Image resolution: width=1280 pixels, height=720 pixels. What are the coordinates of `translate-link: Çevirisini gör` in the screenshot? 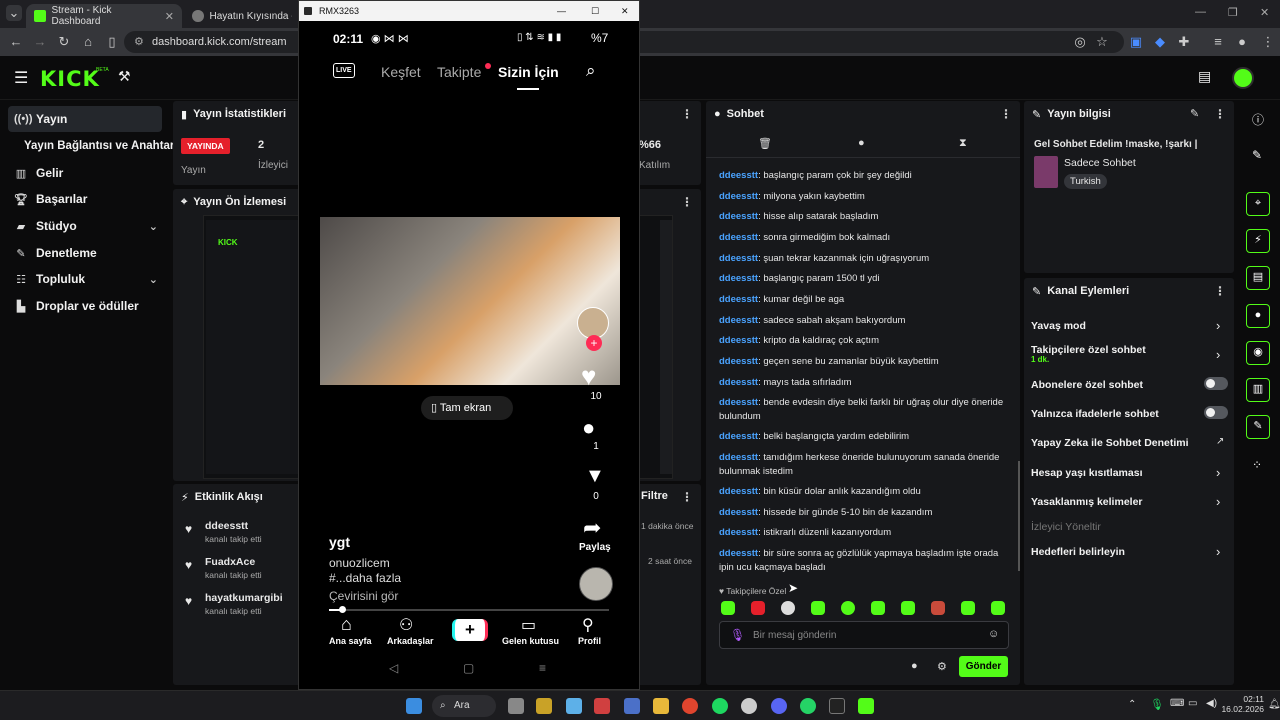 It's located at (363, 596).